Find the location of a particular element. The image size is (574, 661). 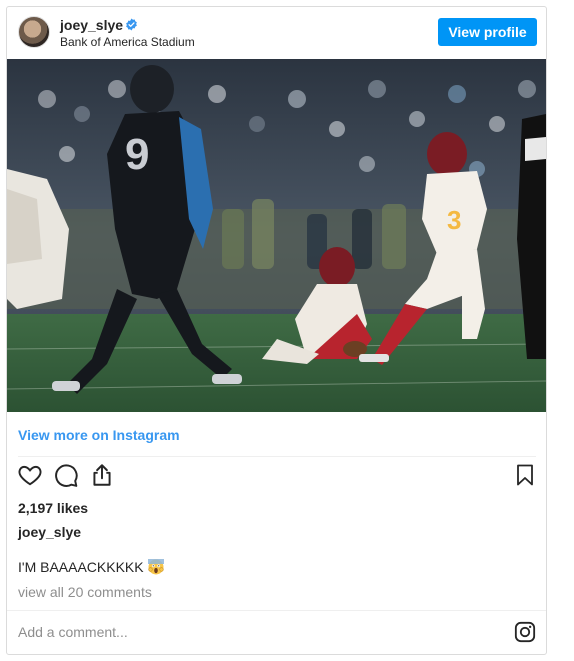

view-more-on-instagram-link: View more on Instagram is located at coordinates (99, 435).